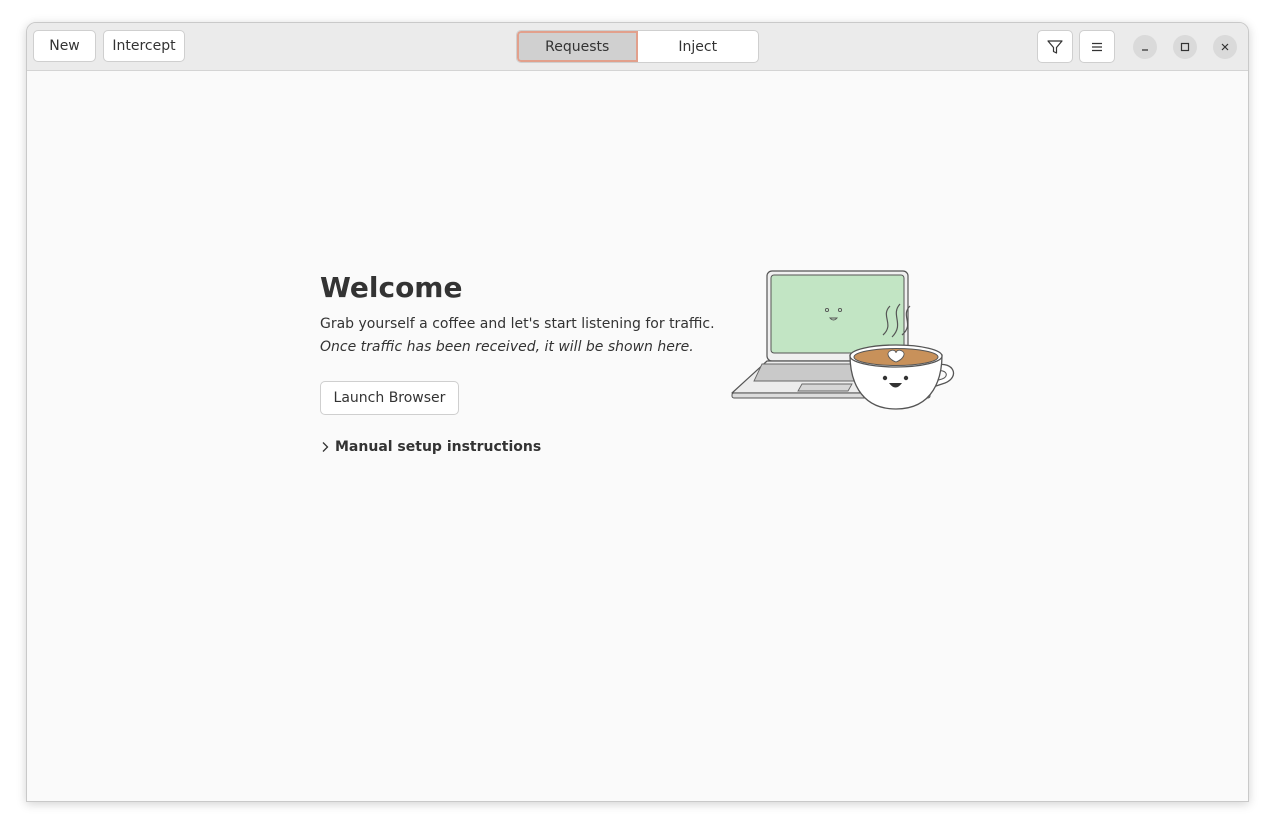  I want to click on hamburger-menu-icon, so click(1097, 46).